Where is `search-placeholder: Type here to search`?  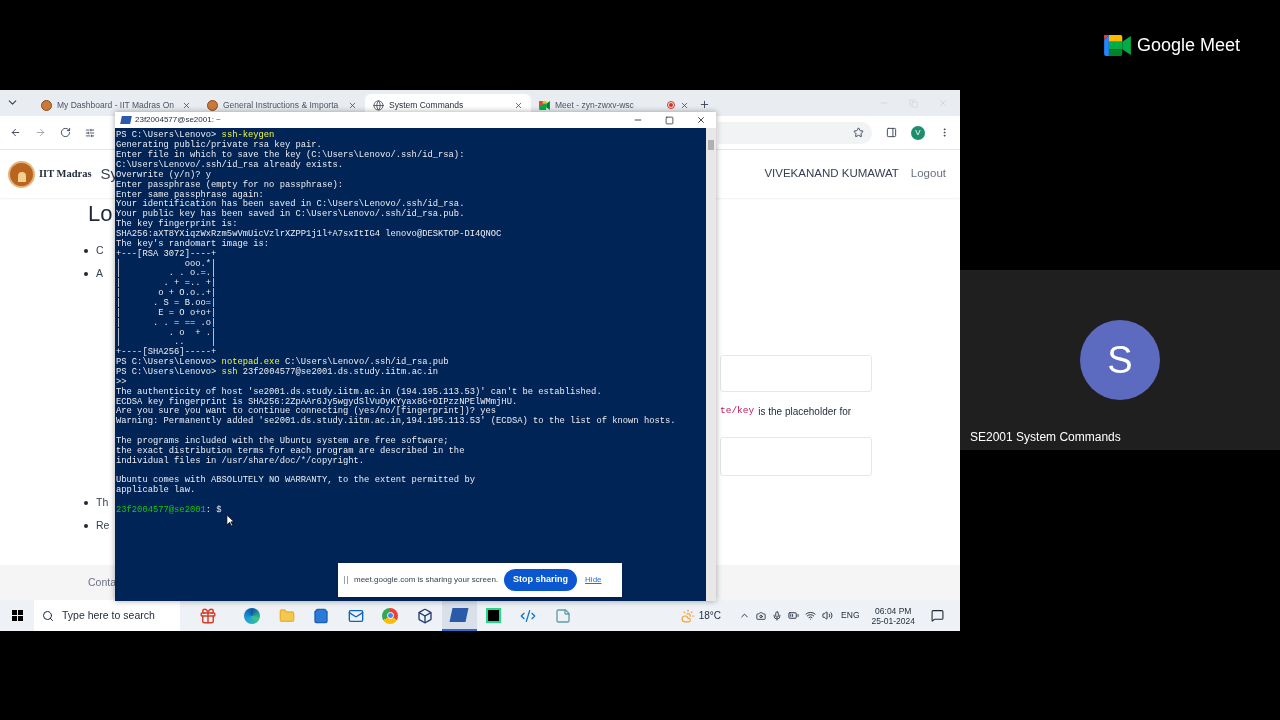
search-placeholder: Type here to search is located at coordinates (108, 615).